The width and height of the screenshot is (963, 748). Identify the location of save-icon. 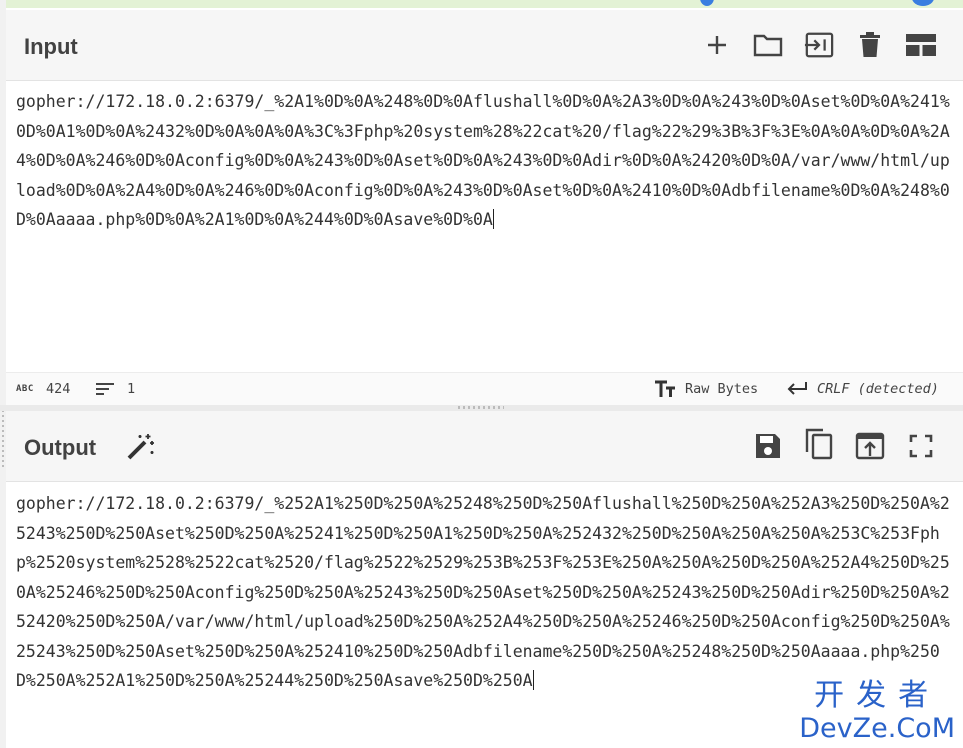
(768, 446).